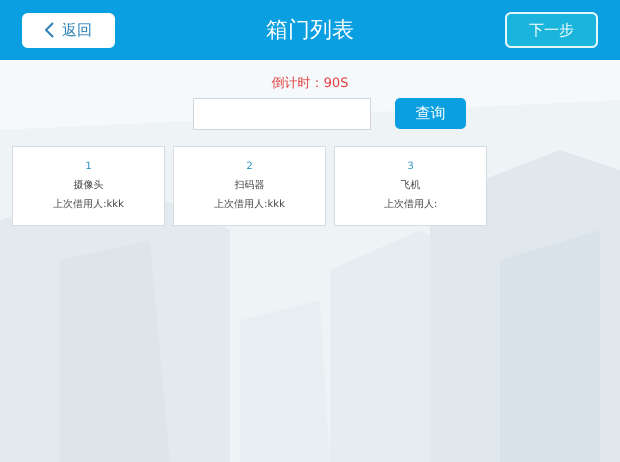 The image size is (620, 462). What do you see at coordinates (249, 167) in the screenshot?
I see `box-number: 2` at bounding box center [249, 167].